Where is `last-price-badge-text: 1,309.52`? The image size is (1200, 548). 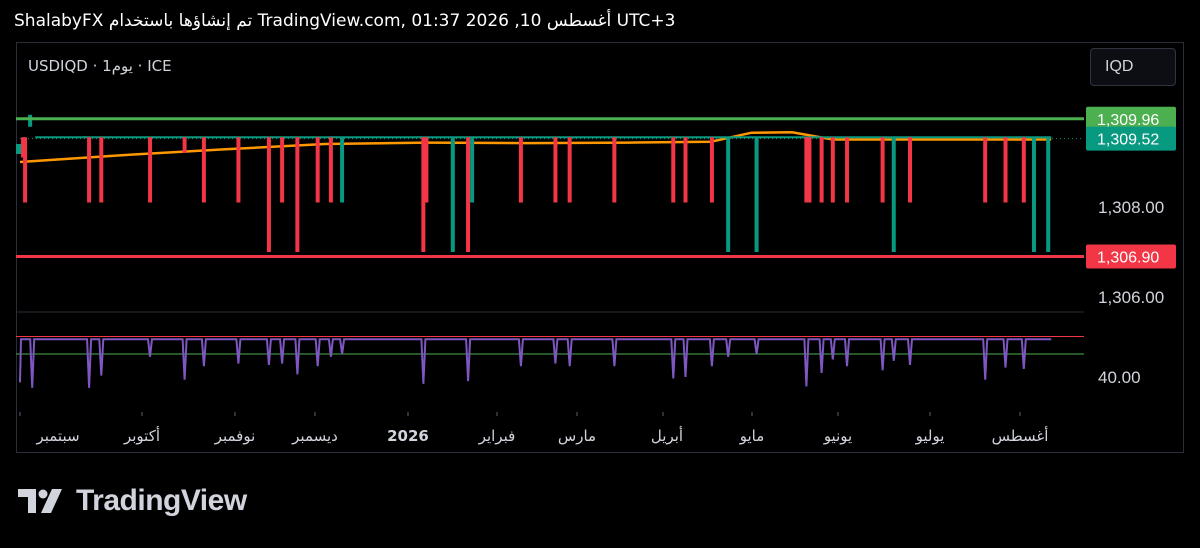 last-price-badge-text: 1,309.52 is located at coordinates (1128, 140).